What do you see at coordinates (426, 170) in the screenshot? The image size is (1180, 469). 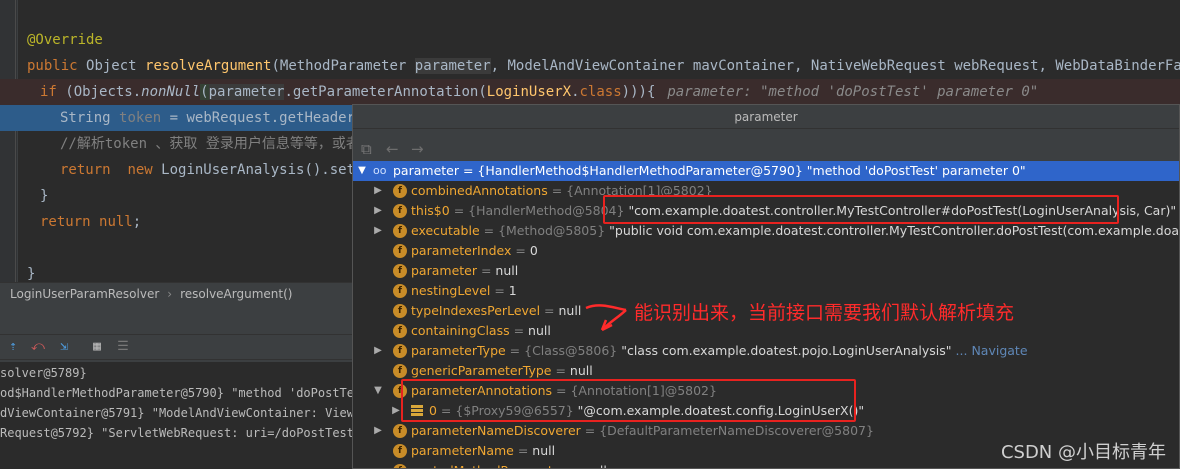 I see `root-name: parameter` at bounding box center [426, 170].